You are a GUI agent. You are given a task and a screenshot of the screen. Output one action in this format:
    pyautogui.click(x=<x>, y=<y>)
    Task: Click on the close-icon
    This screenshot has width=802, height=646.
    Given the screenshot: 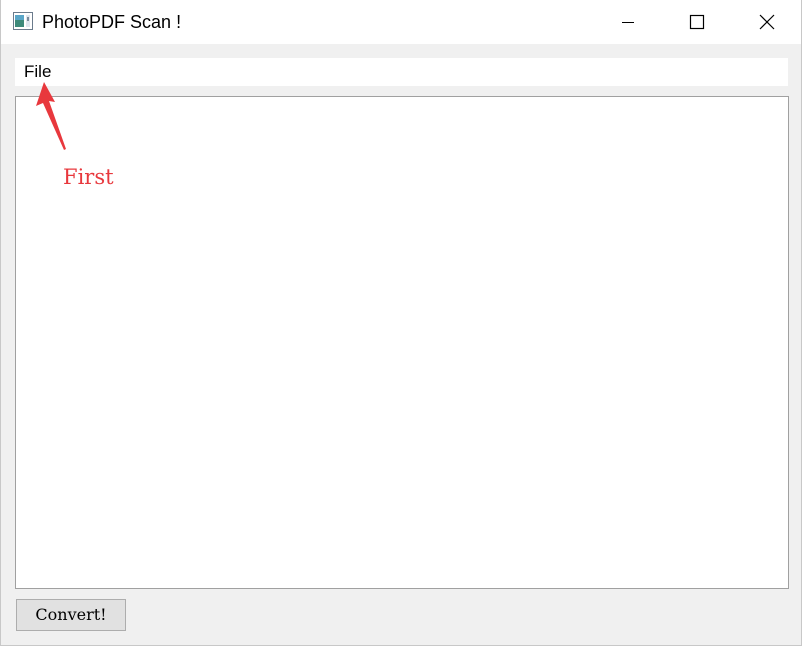 What is the action you would take?
    pyautogui.click(x=767, y=22)
    